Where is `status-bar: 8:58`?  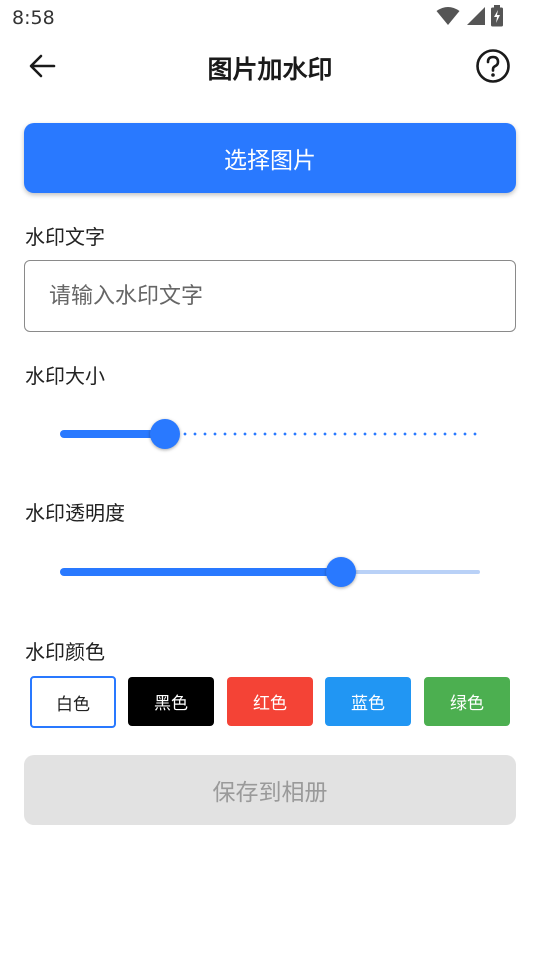
status-bar: 8:58 is located at coordinates (270, 18).